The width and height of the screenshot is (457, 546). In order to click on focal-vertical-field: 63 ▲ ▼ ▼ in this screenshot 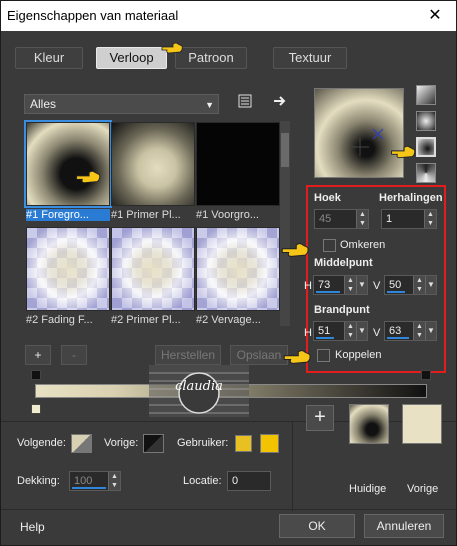, I will do `click(410, 331)`.